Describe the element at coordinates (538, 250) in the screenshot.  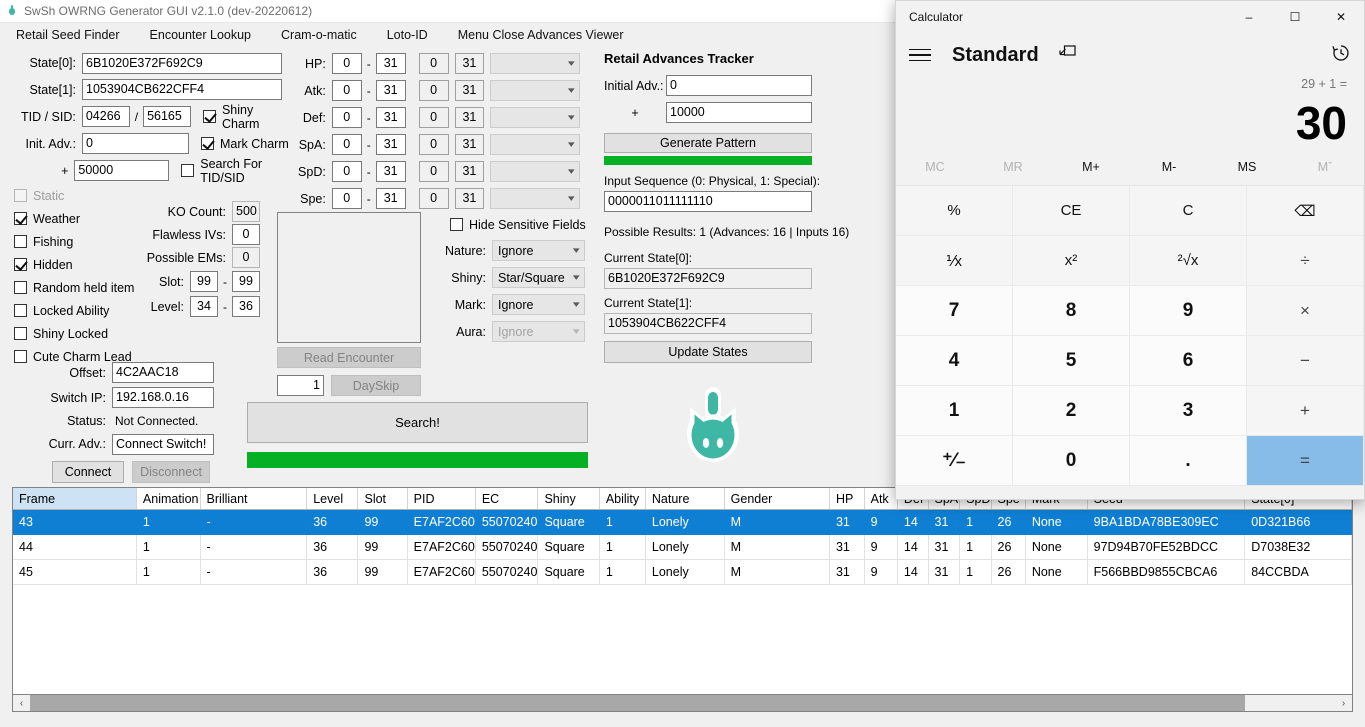
I see `nature-combo: Ignore ▾` at that location.